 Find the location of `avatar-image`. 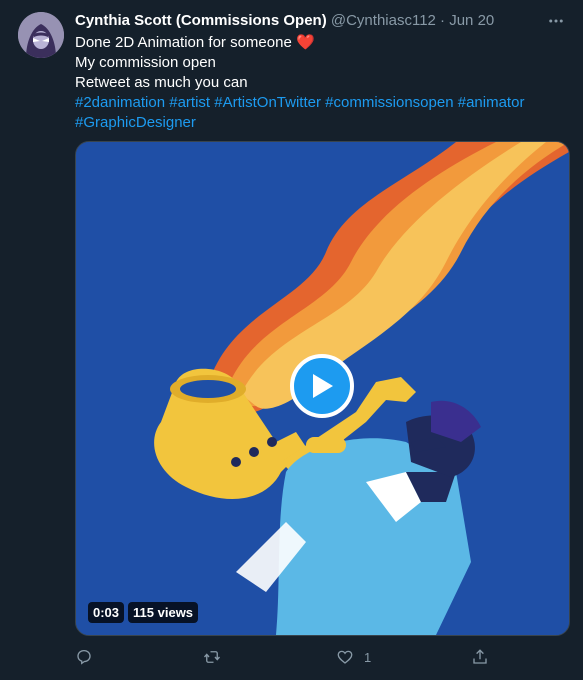

avatar-image is located at coordinates (41, 35).